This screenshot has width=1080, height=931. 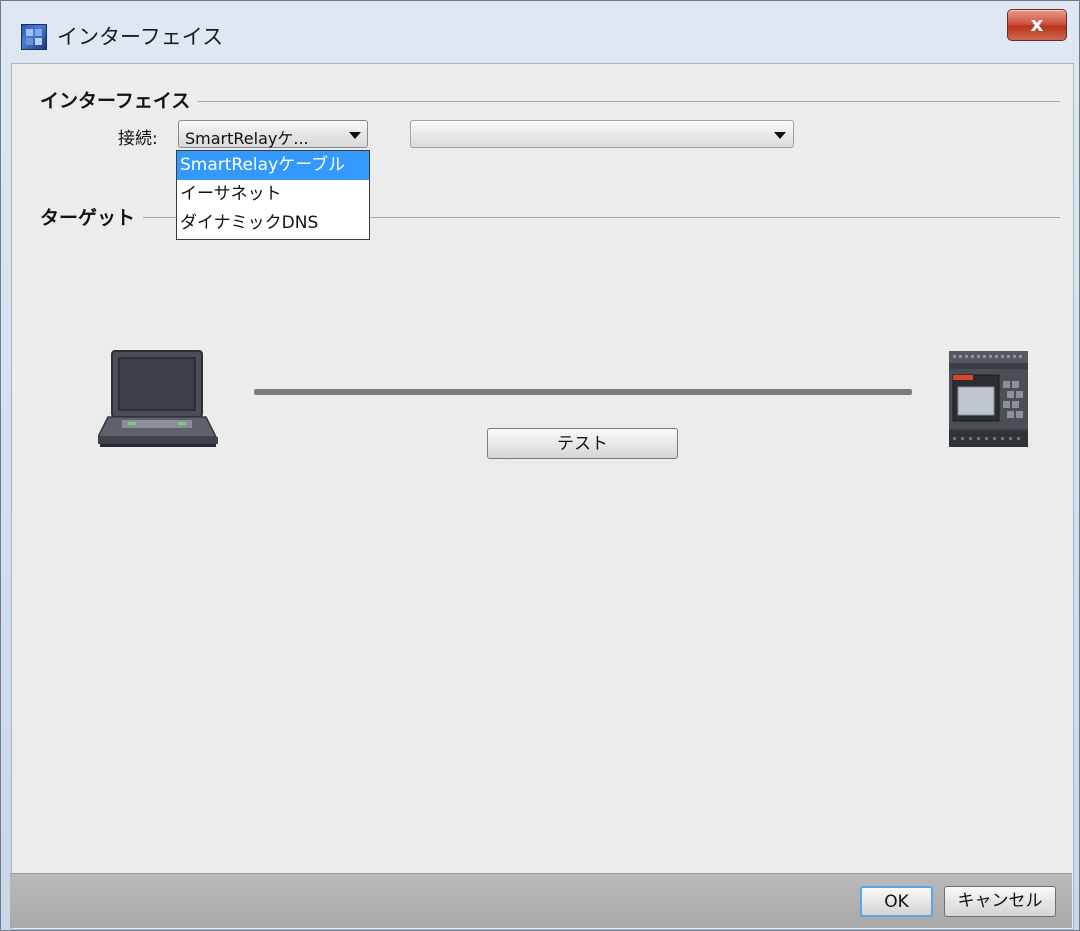 I want to click on dropdown-option-dynamic-dns: ダイナミックDNS, so click(x=273, y=223).